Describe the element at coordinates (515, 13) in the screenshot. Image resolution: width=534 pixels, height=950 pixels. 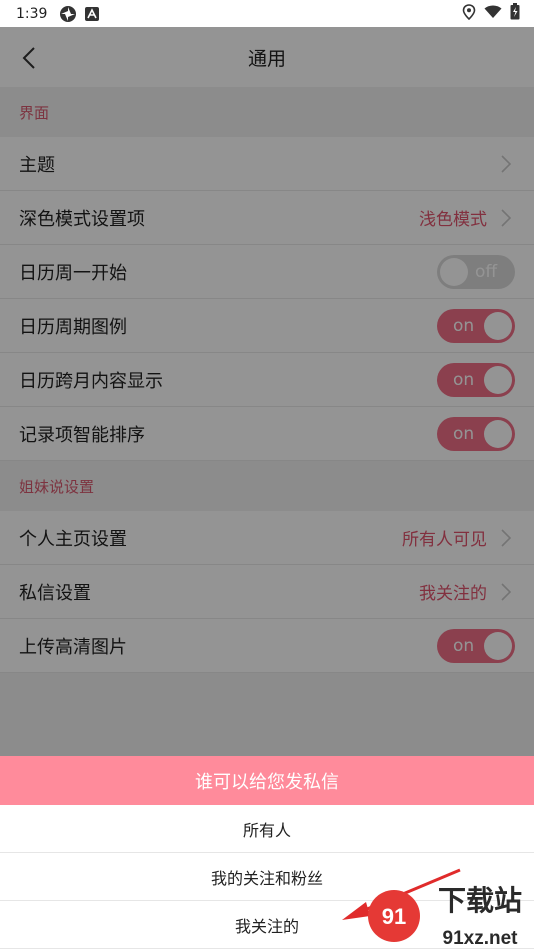
I see `battery-icon` at that location.